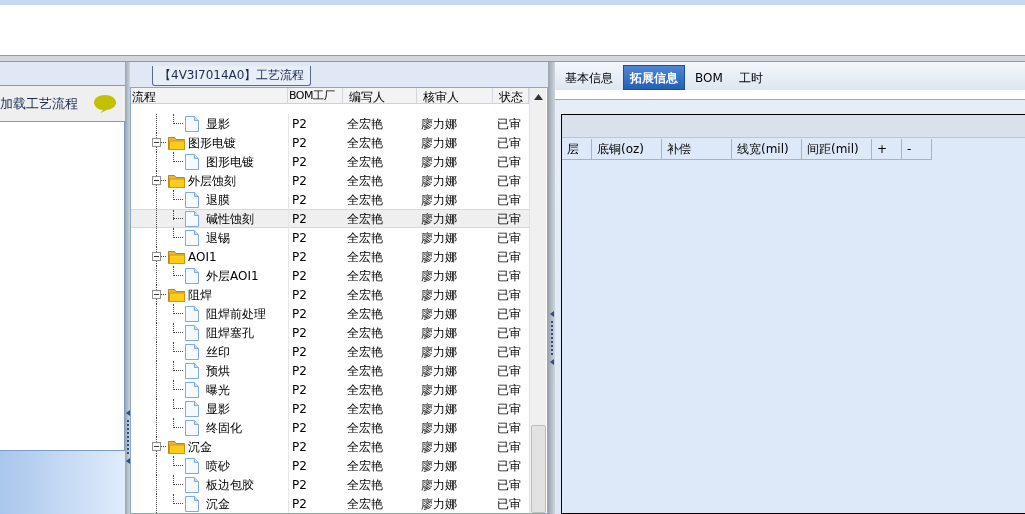  I want to click on tree-row: AOI1 P2 全宏艳 廖力娜 已审, so click(330, 256).